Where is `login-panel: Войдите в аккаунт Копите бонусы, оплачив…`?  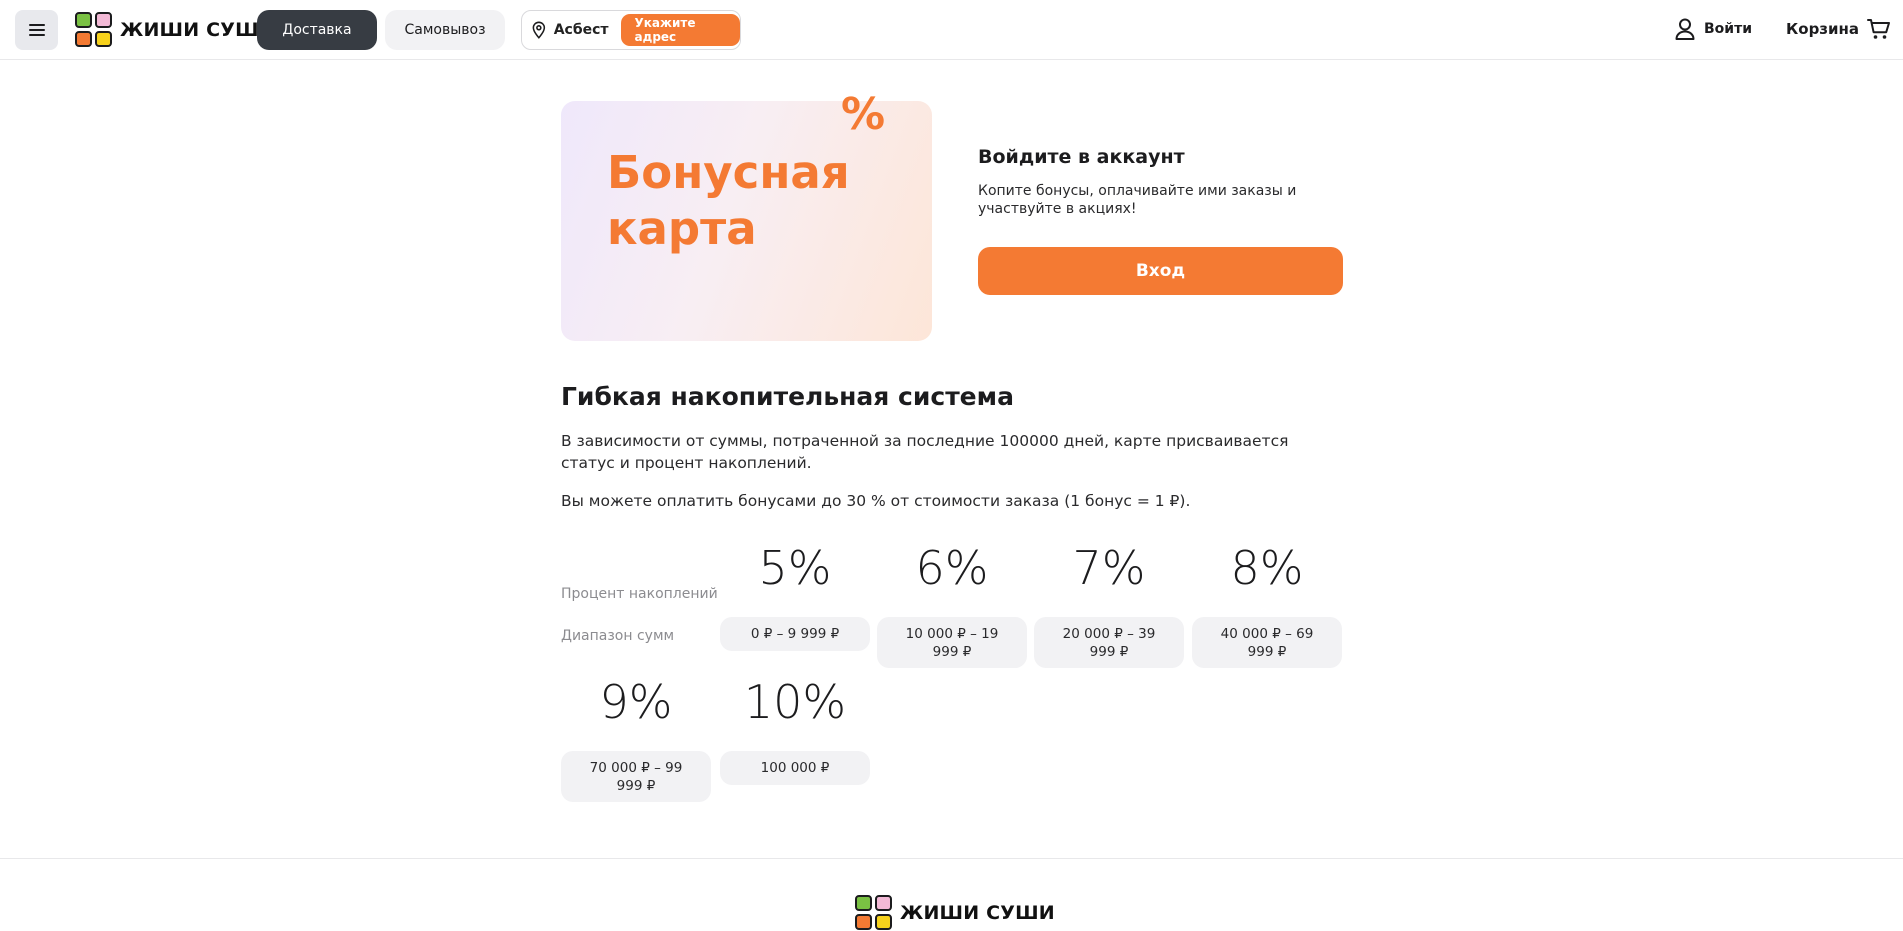
login-panel: Войдите в аккаунт Копите бонусы, оплачив… is located at coordinates (1160, 182).